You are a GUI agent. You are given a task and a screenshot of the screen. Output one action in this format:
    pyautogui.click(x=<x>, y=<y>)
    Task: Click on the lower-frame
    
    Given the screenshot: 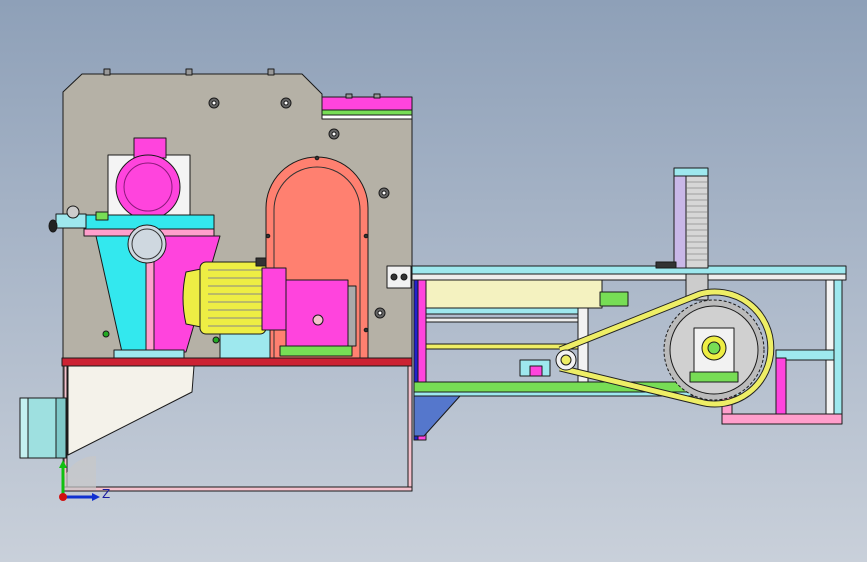 What is the action you would take?
    pyautogui.click(x=237, y=427)
    